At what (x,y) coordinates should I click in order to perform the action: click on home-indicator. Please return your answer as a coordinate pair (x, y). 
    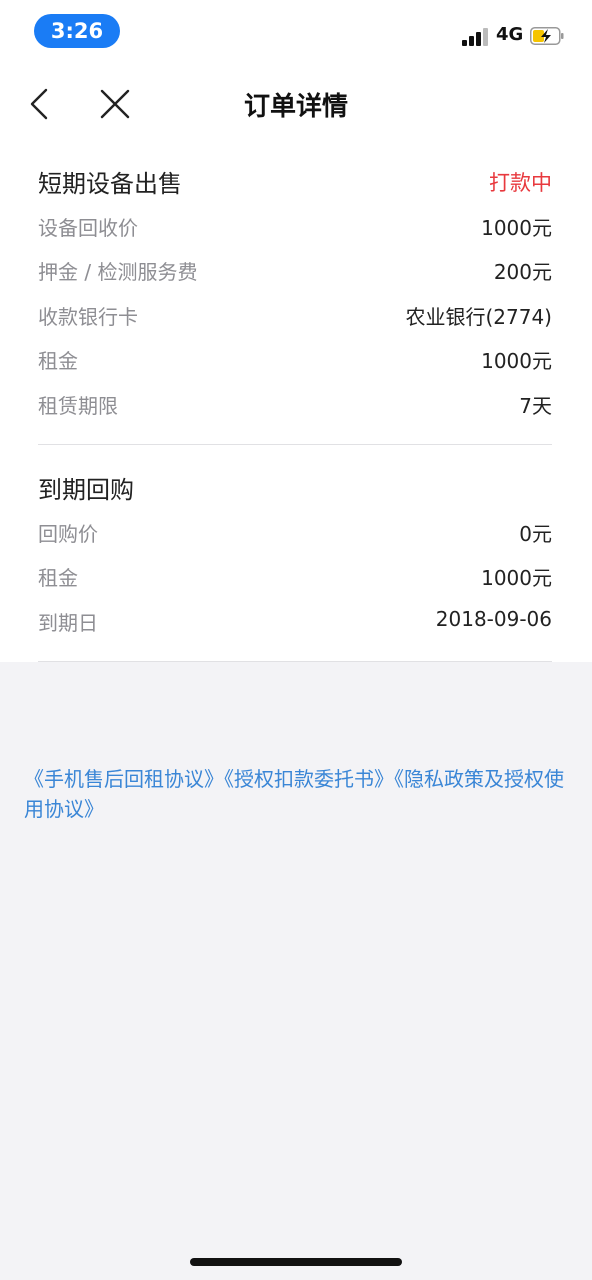
    Looking at the image, I should click on (296, 1262).